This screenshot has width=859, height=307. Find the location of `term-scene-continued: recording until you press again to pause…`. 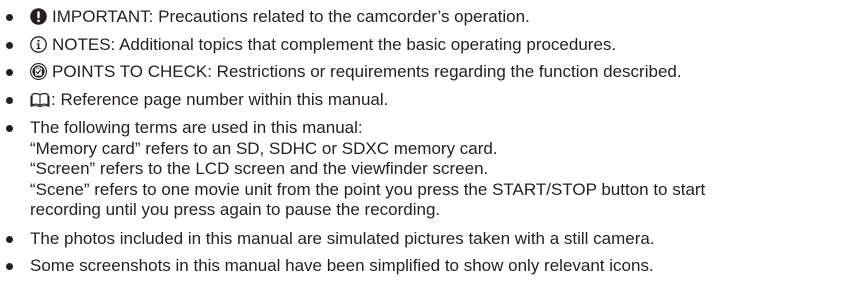

term-scene-continued: recording until you press again to pause… is located at coordinates (235, 209).